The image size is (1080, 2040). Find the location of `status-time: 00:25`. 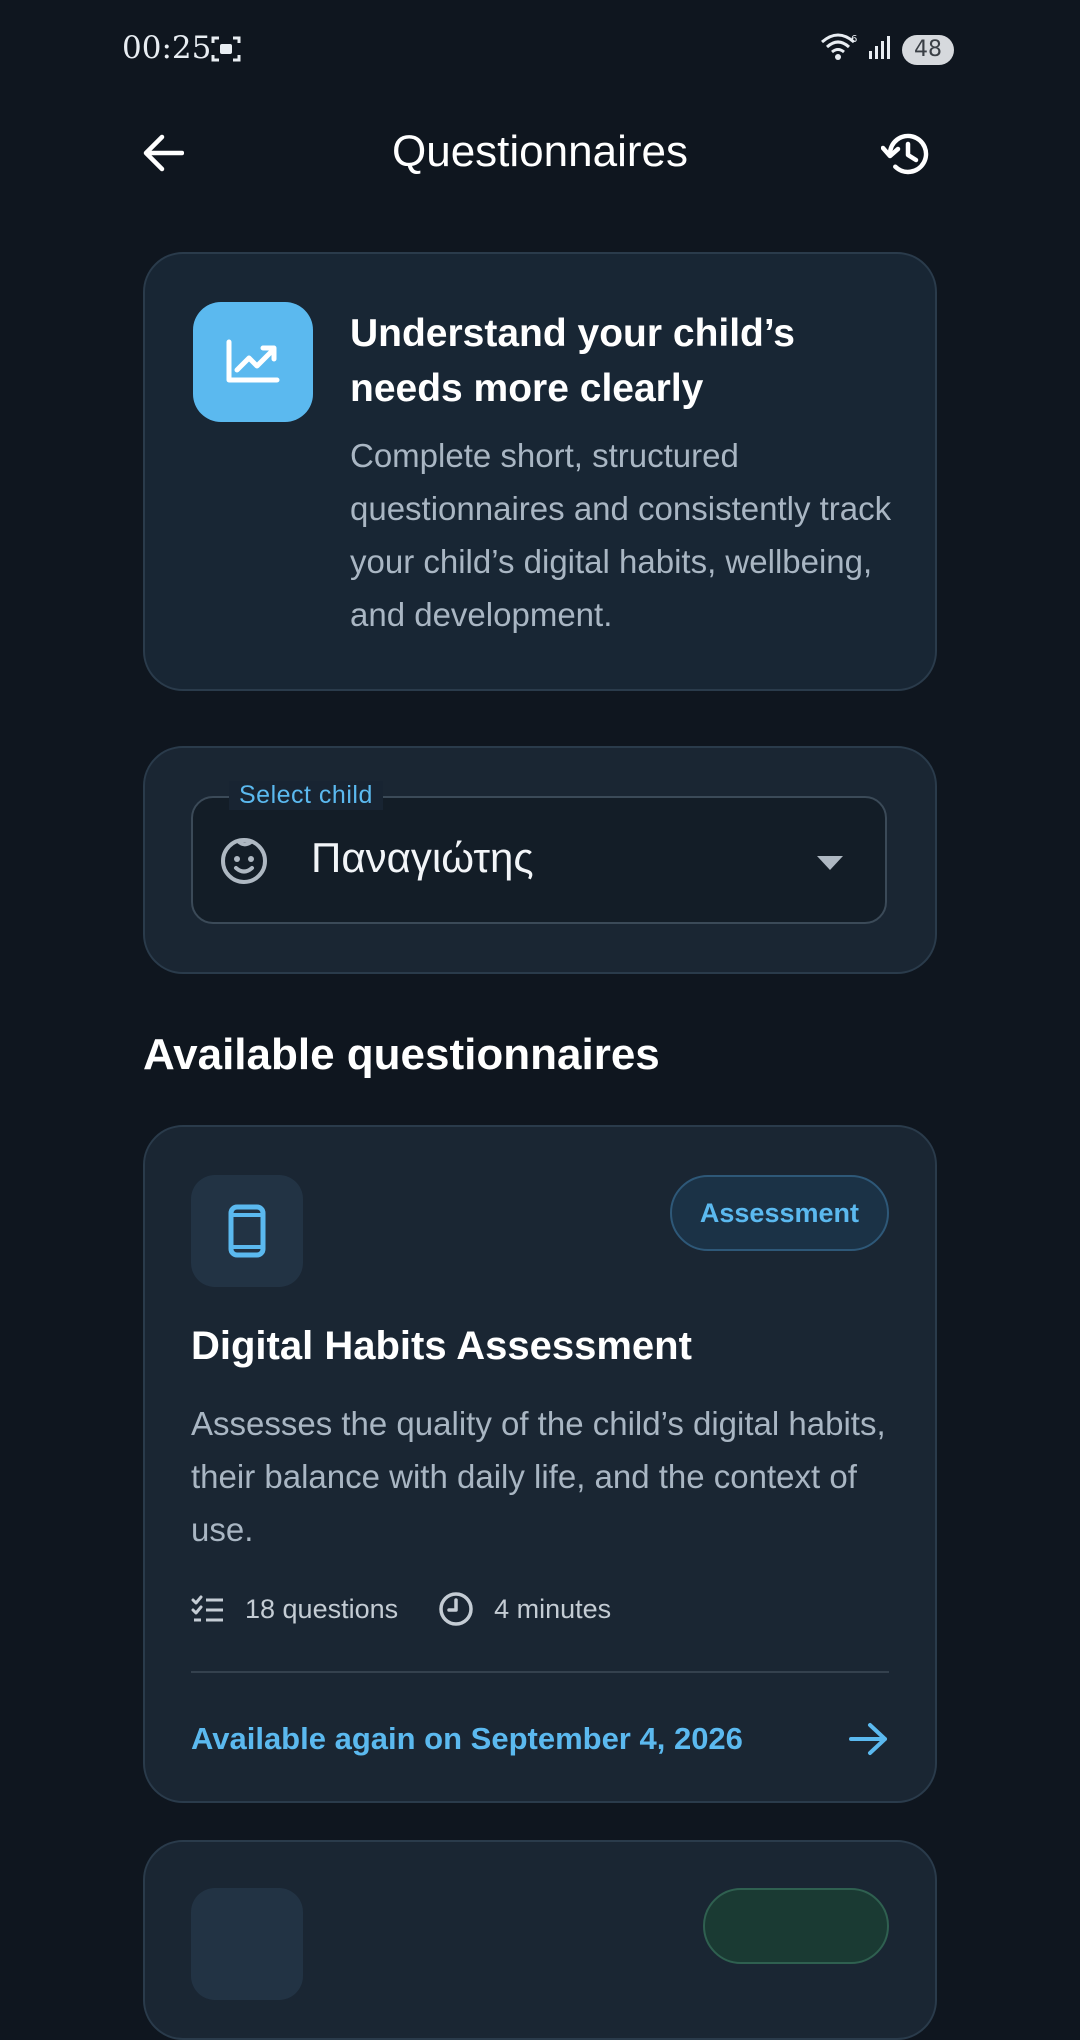

status-time: 00:25 is located at coordinates (167, 48).